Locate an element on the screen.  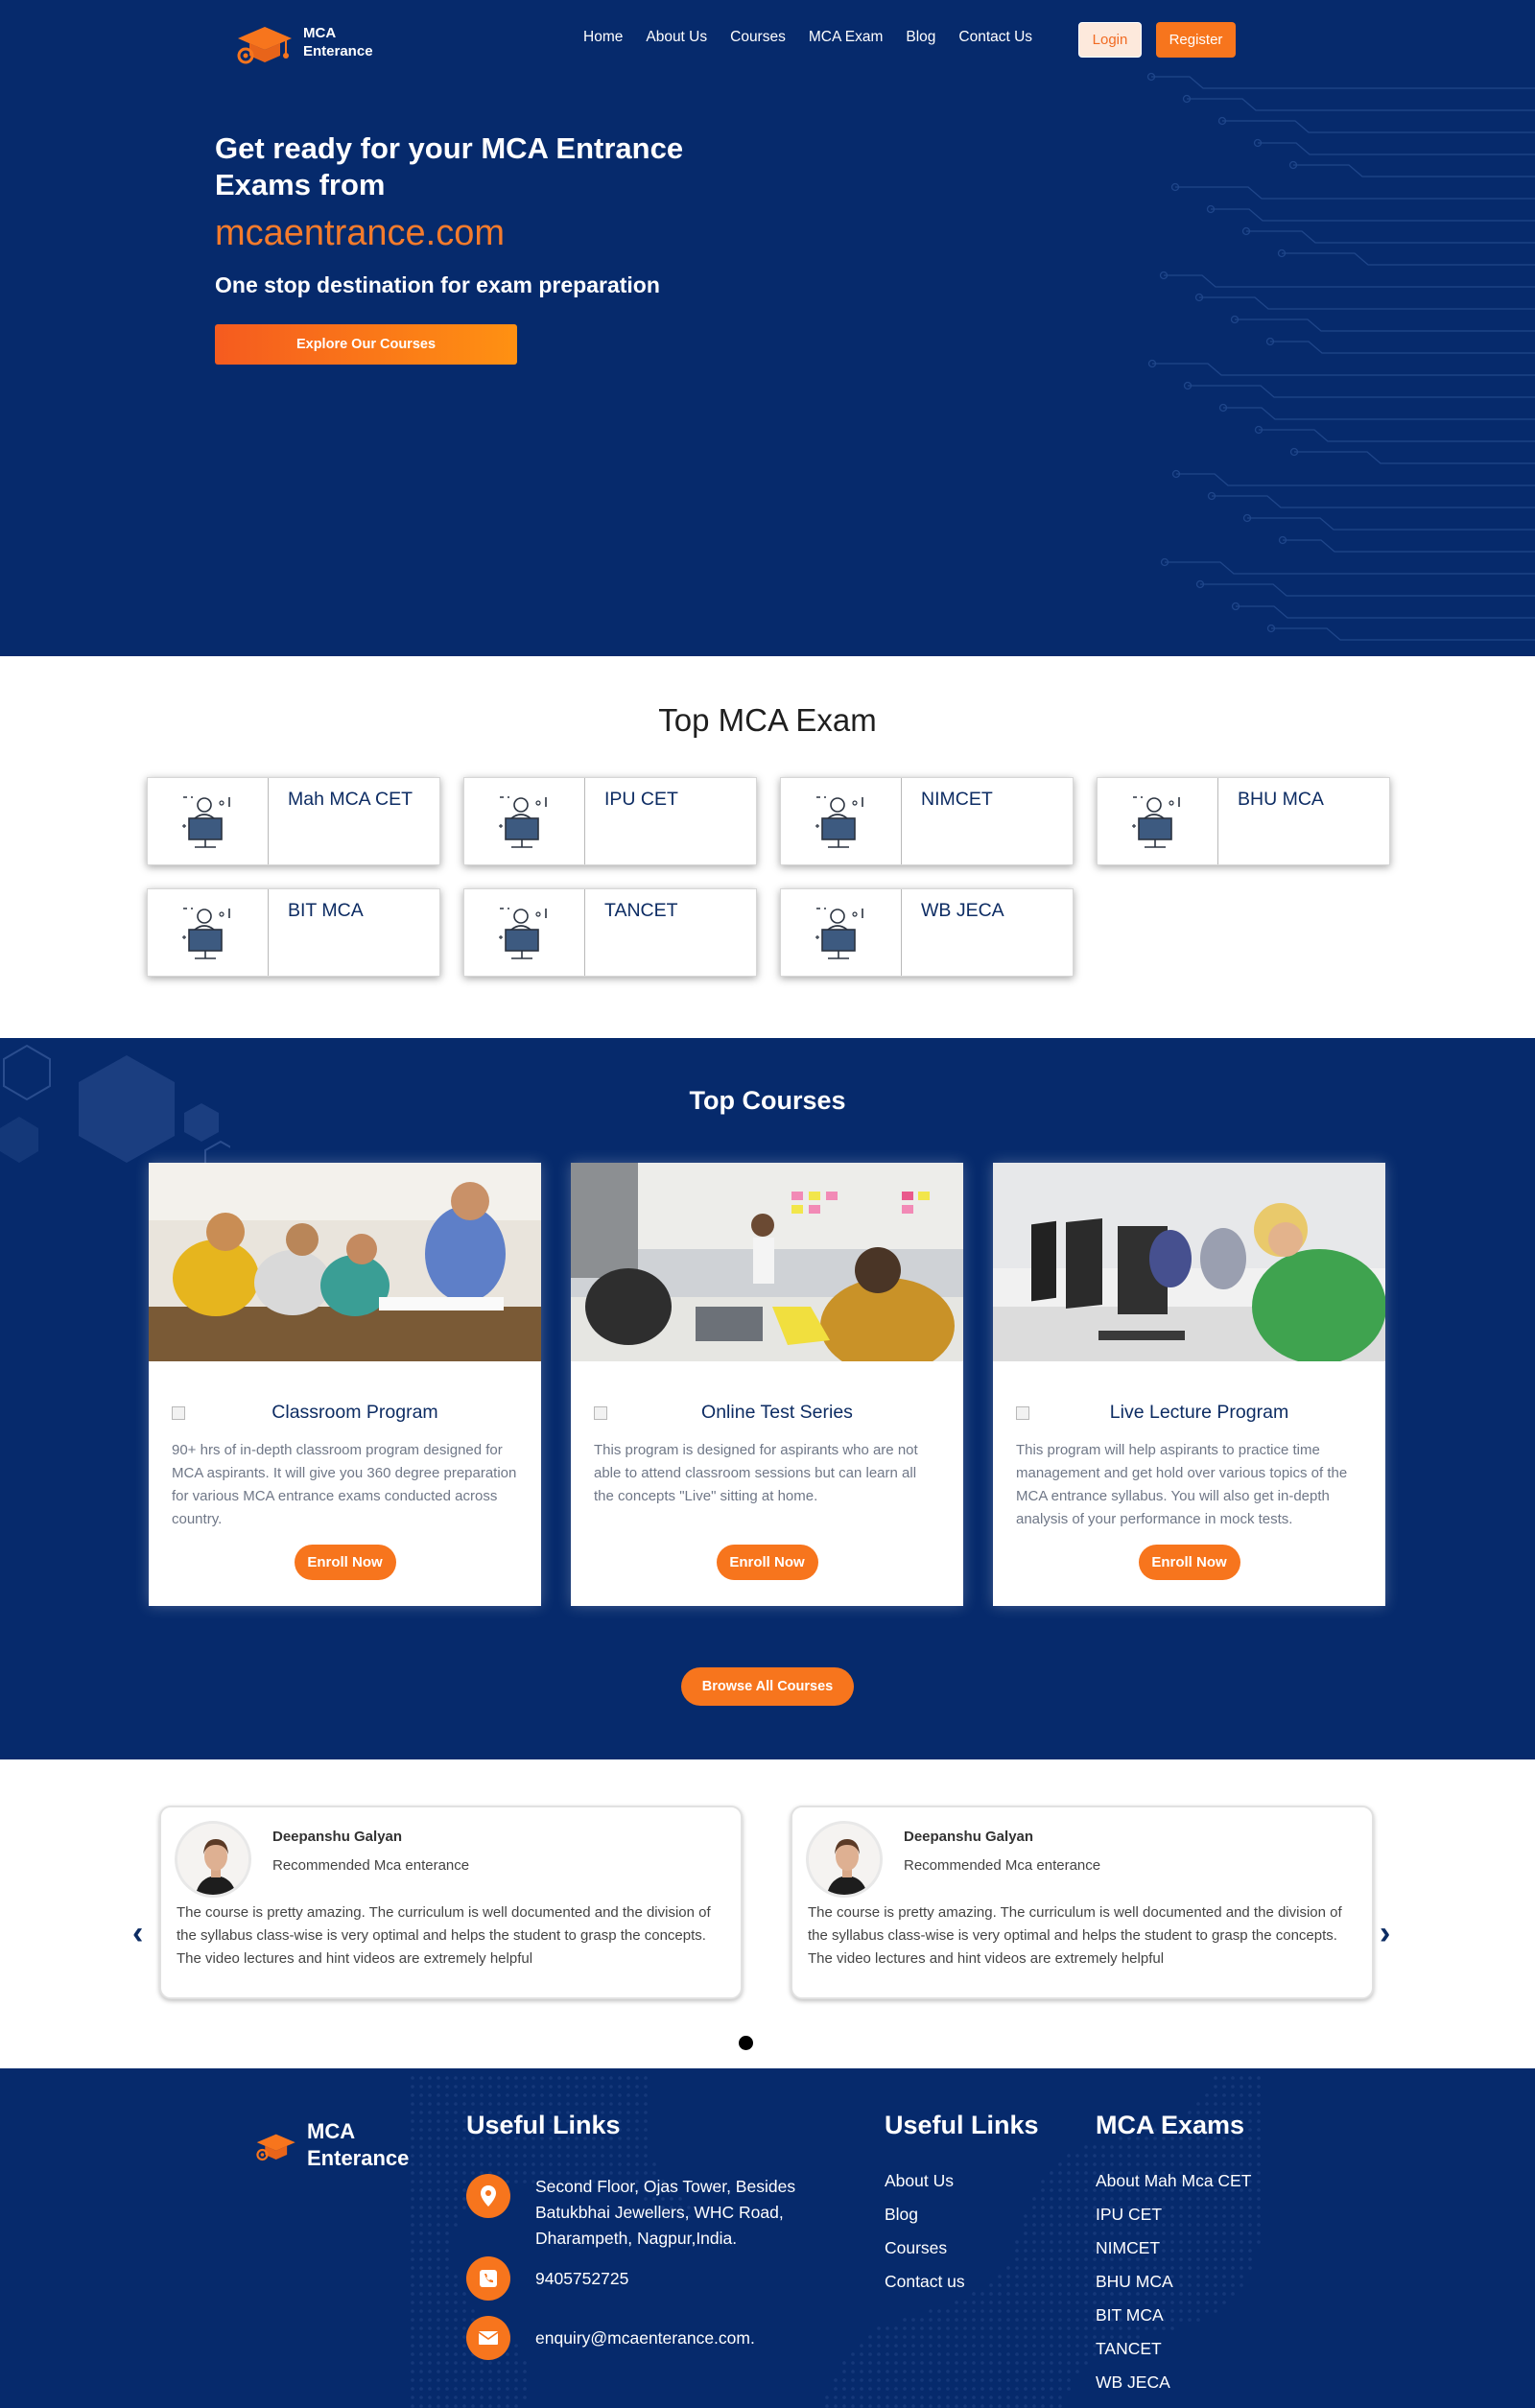
nav-about-us: About Us is located at coordinates (676, 37).